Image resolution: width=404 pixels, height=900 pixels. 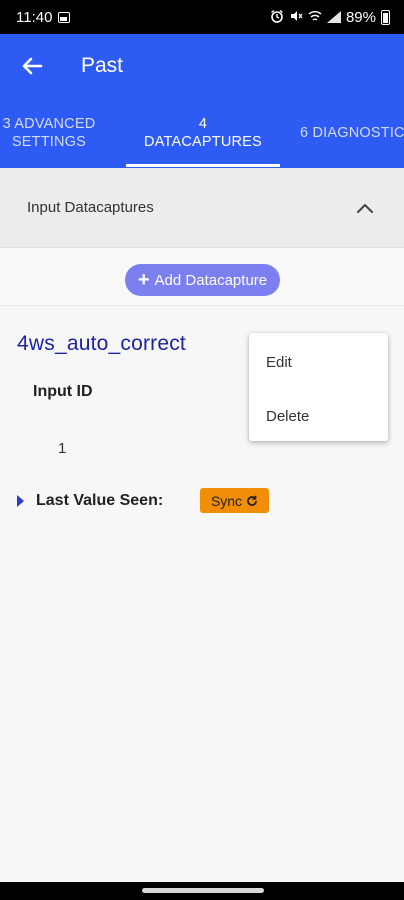 I want to click on sync-button: Sync, so click(x=234, y=500).